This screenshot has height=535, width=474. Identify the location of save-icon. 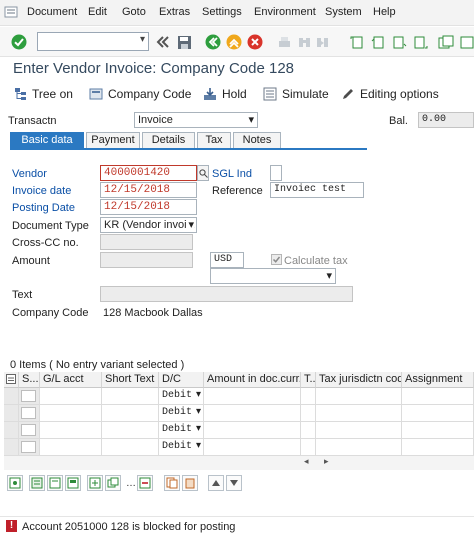
(184, 42).